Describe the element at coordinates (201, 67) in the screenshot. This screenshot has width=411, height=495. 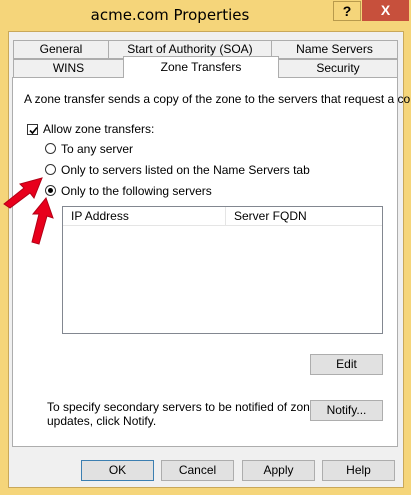
I see `tab-zone-transfers: Zone Transfers` at that location.